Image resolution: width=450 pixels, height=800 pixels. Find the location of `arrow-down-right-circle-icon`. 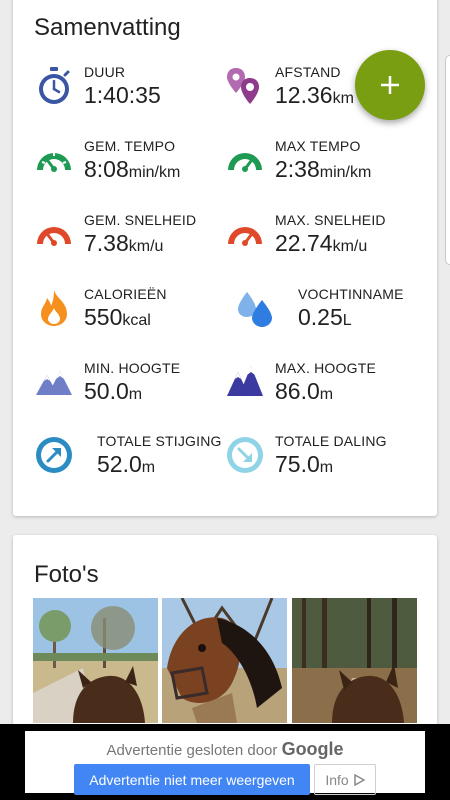

arrow-down-right-circle-icon is located at coordinates (245, 455).